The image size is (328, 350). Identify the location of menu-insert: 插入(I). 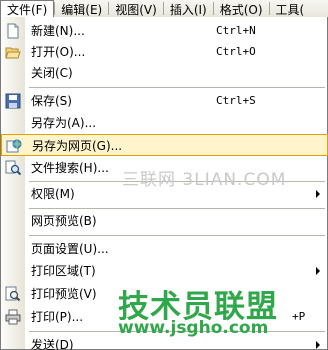
(188, 9).